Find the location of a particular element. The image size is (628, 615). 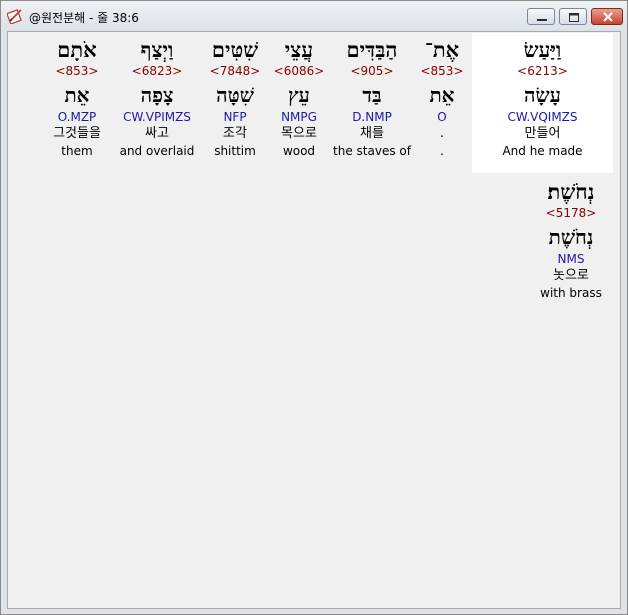

strong-number: <905> is located at coordinates (372, 71).